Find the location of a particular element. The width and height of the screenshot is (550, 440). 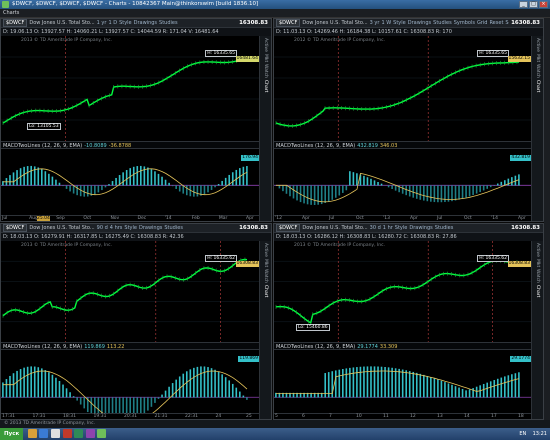

interval-selector: 1 W is located at coordinates (386, 23).